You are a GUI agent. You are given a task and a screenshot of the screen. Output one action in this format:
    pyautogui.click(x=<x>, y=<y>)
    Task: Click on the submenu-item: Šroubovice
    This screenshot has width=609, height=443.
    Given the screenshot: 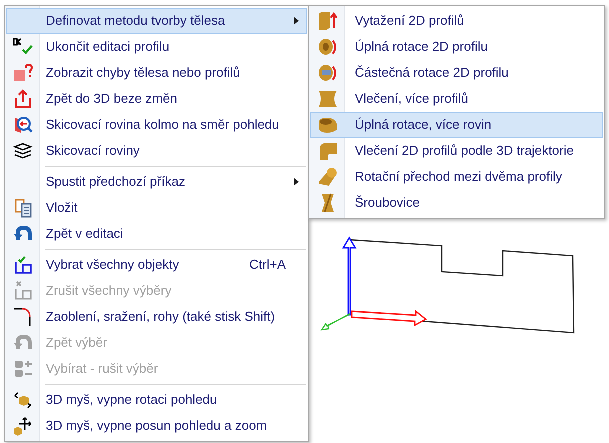 What is the action you would take?
    pyautogui.click(x=456, y=203)
    